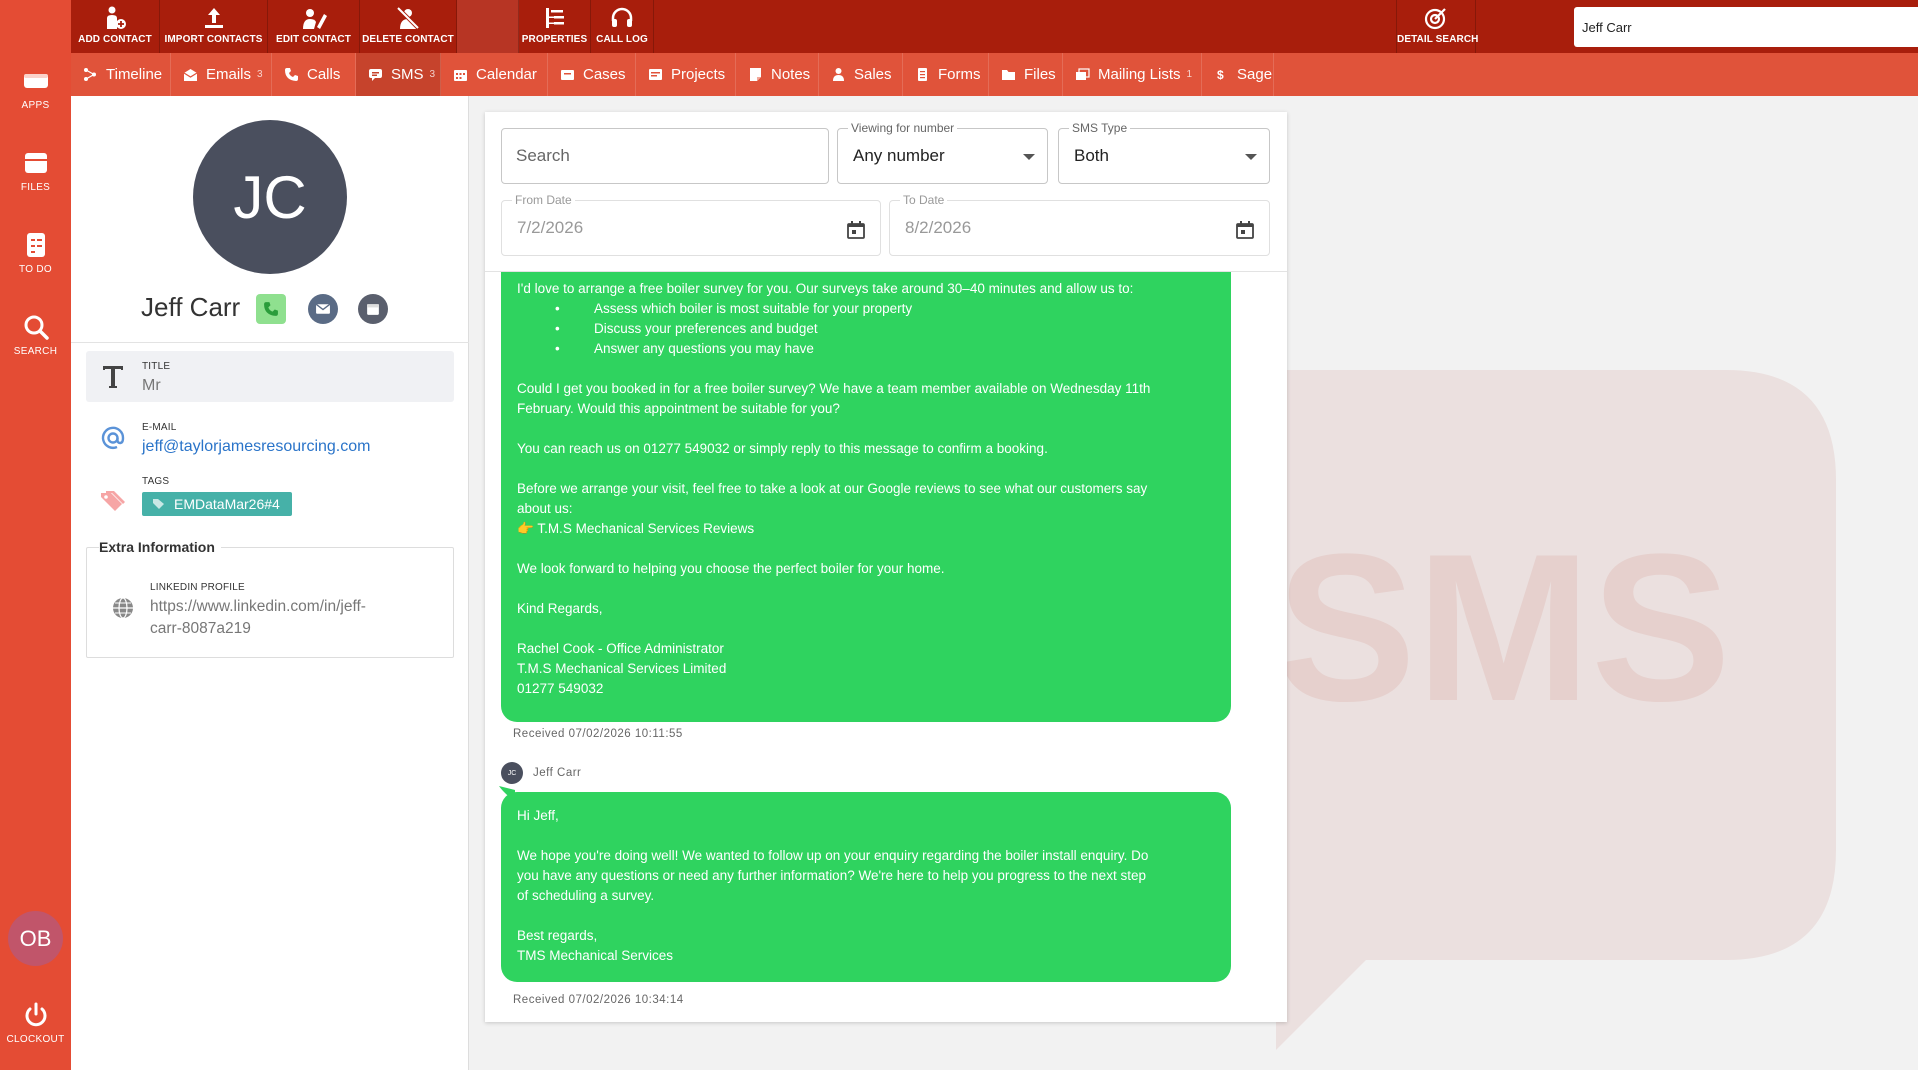 The width and height of the screenshot is (1918, 1070). Describe the element at coordinates (217, 504) in the screenshot. I see `tag-chip: EMDataMar26#4` at that location.